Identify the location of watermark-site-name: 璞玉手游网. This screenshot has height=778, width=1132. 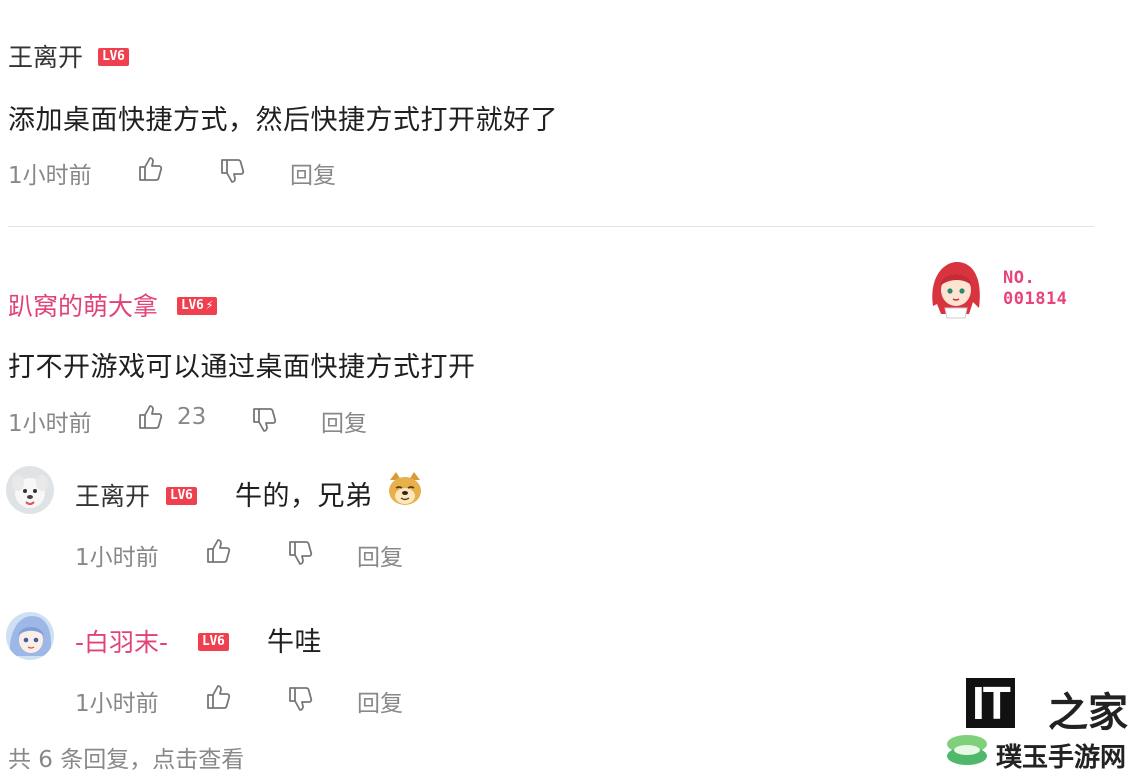
(1061, 758).